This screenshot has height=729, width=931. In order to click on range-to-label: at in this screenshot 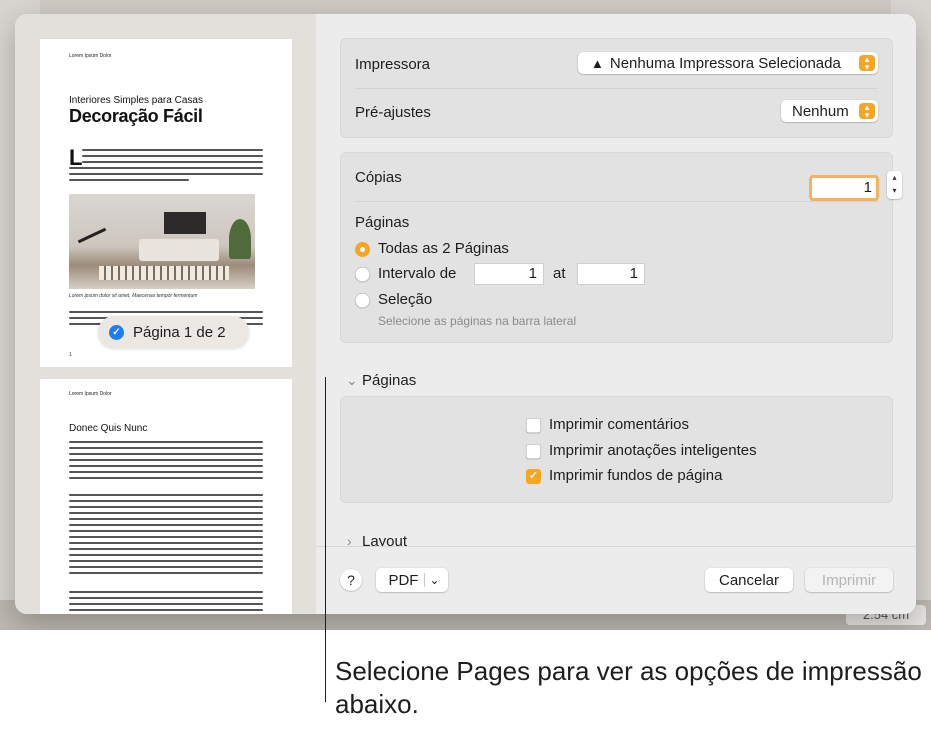, I will do `click(559, 273)`.